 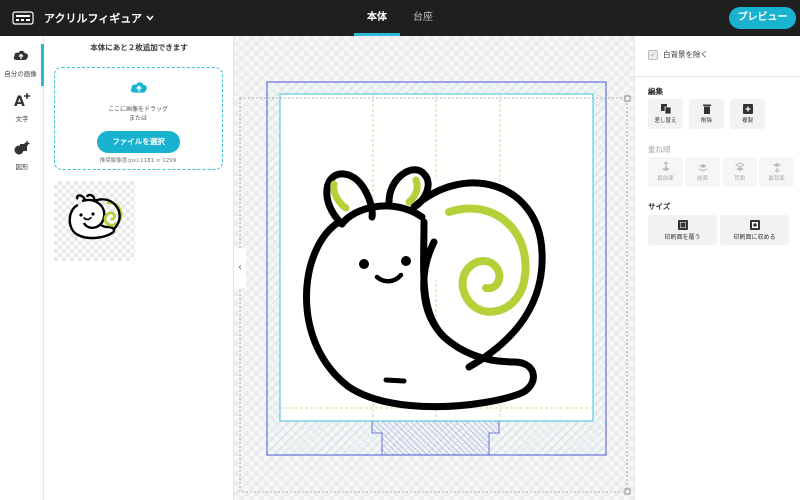 I want to click on layer-order-section-title: 重ね順, so click(x=659, y=149).